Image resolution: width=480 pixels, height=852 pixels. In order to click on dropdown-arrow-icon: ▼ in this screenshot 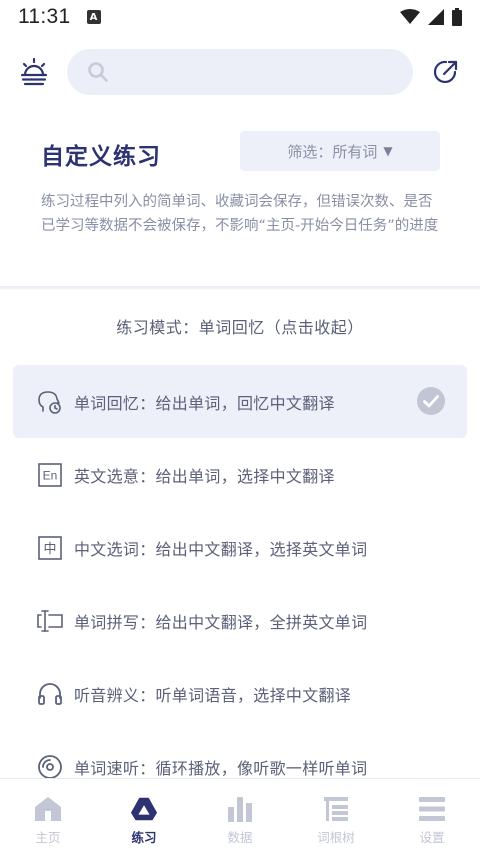, I will do `click(388, 151)`.